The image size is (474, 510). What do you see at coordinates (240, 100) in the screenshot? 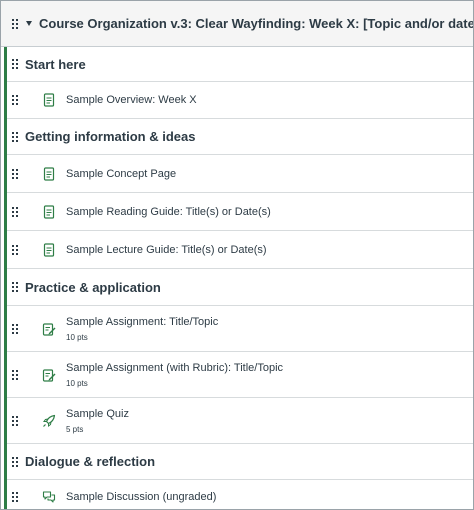
I see `module-item-overview: Sample Overview: Week X` at bounding box center [240, 100].